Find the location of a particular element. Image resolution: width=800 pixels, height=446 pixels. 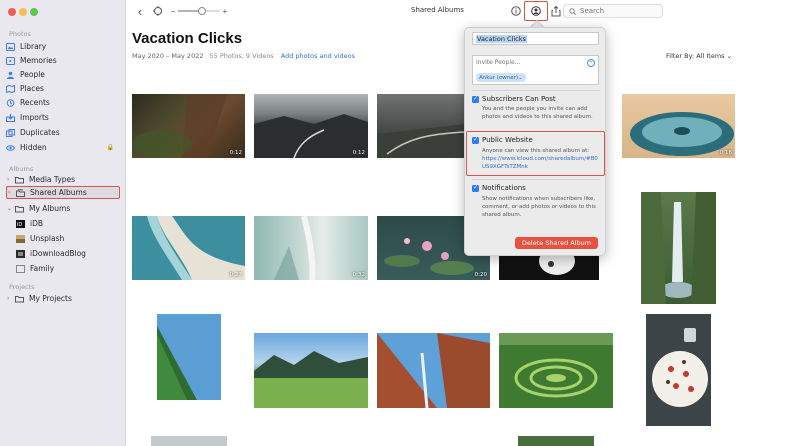

sidebar-item-label: Imports is located at coordinates (34, 117).